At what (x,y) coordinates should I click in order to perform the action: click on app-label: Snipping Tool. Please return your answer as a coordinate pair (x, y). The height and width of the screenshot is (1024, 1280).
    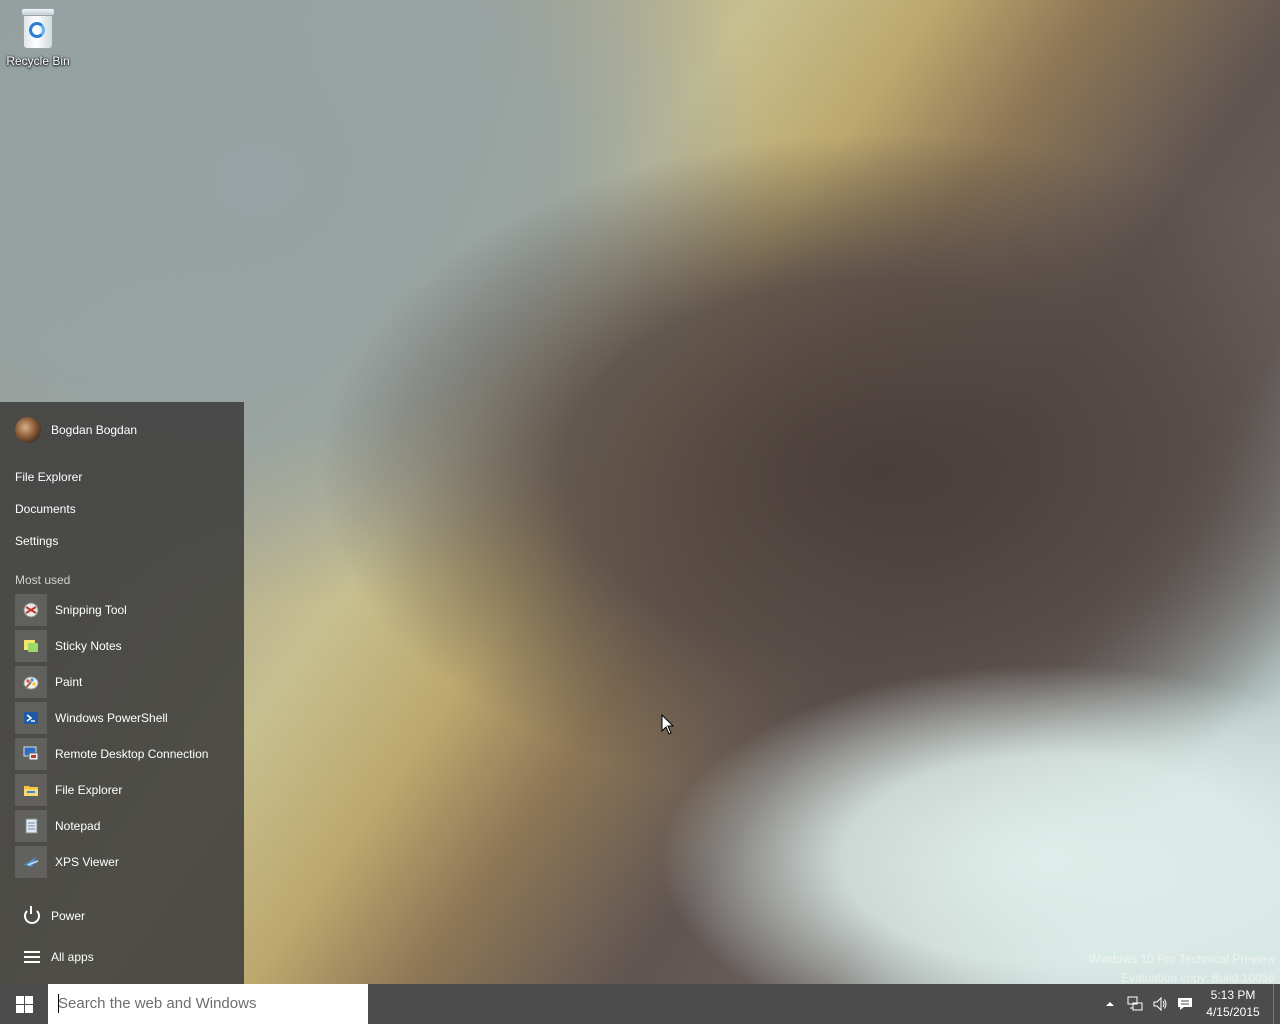
    Looking at the image, I should click on (91, 610).